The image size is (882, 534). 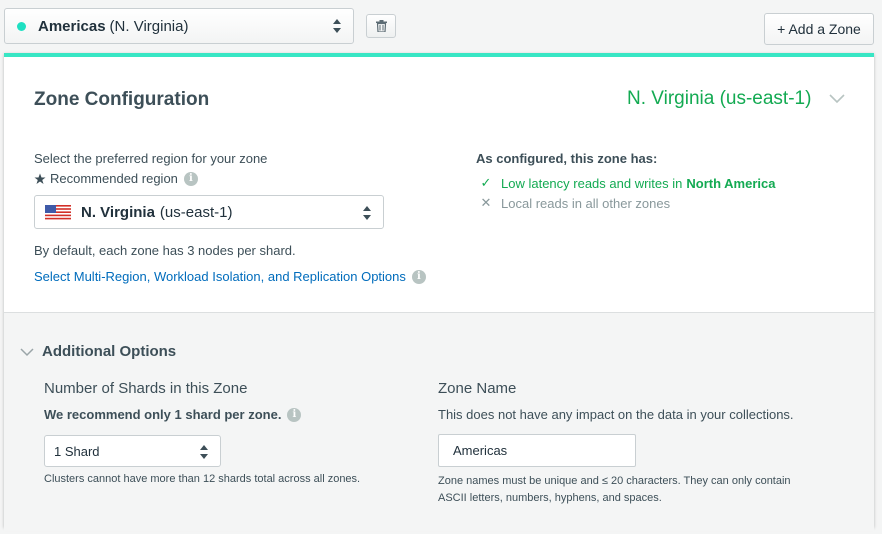 I want to click on star-icon, so click(x=40, y=178).